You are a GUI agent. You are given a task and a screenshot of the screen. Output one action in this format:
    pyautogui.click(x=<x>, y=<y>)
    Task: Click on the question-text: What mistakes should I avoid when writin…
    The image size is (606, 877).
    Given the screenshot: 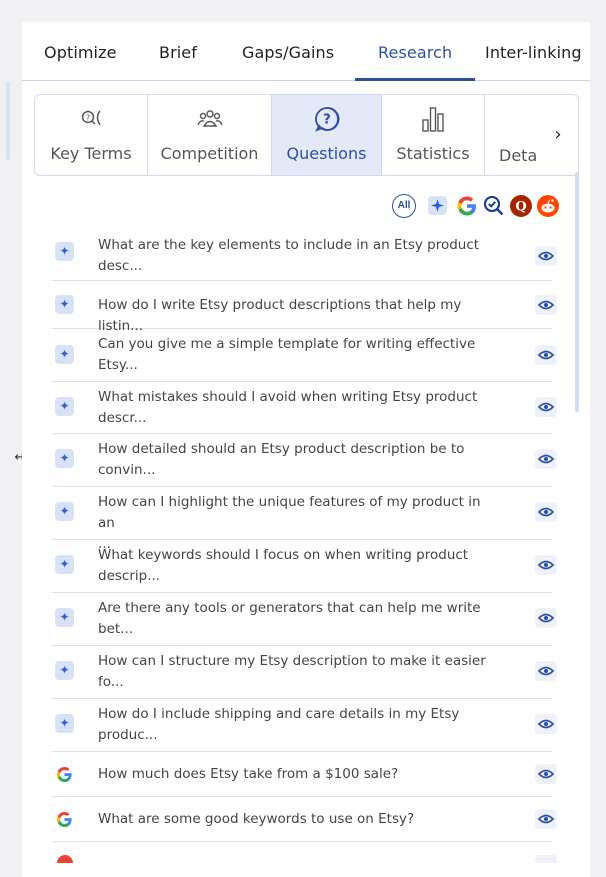 What is the action you would take?
    pyautogui.click(x=288, y=407)
    